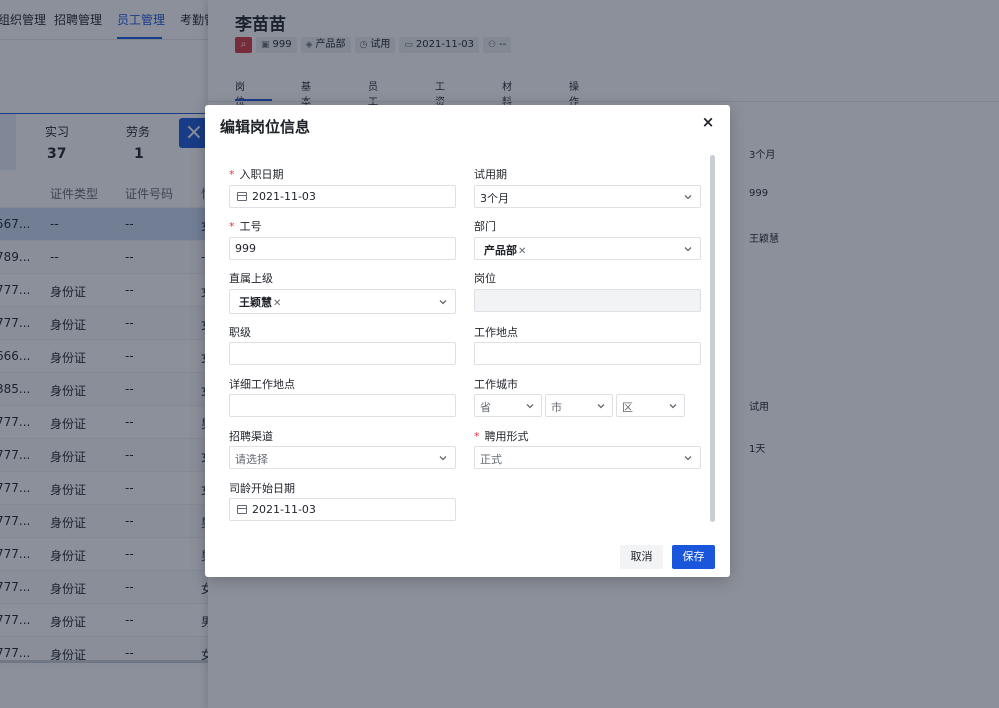 The image size is (999, 708). Describe the element at coordinates (251, 436) in the screenshot. I see `channel-label: 招聘渠道` at that location.